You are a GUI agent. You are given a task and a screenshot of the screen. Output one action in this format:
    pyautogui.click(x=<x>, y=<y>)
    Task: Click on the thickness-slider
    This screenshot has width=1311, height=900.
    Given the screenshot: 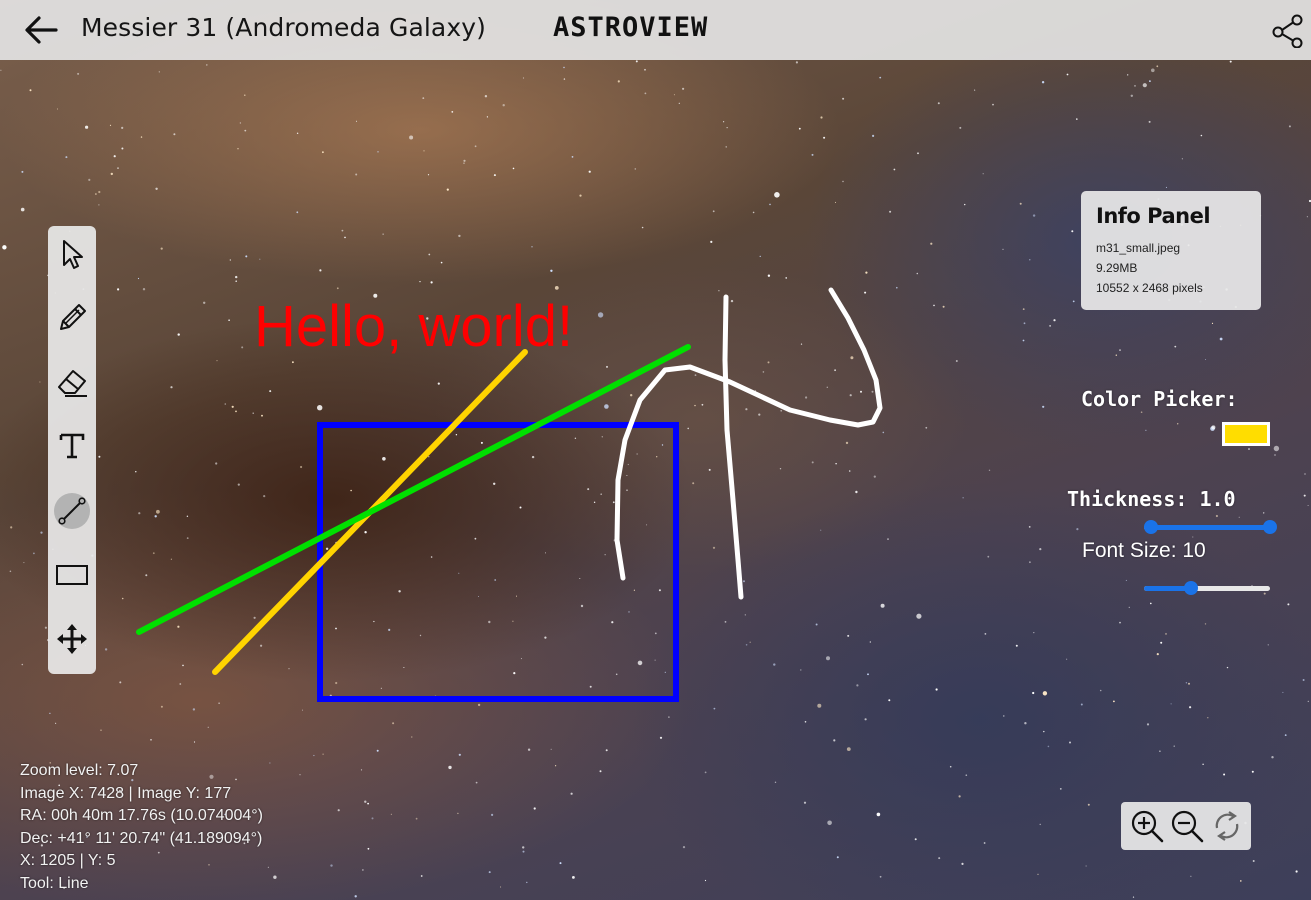 What is the action you would take?
    pyautogui.click(x=1210, y=527)
    